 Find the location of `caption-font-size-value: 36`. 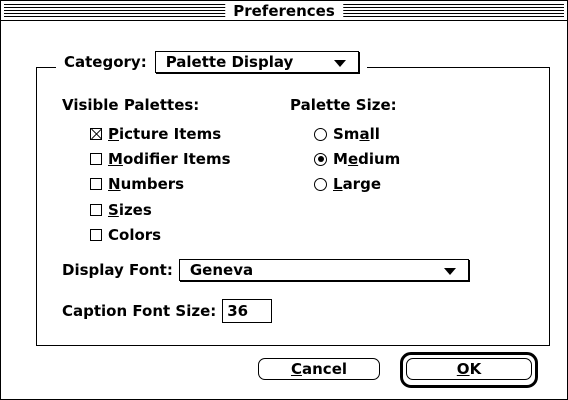

caption-font-size-value: 36 is located at coordinates (238, 311).